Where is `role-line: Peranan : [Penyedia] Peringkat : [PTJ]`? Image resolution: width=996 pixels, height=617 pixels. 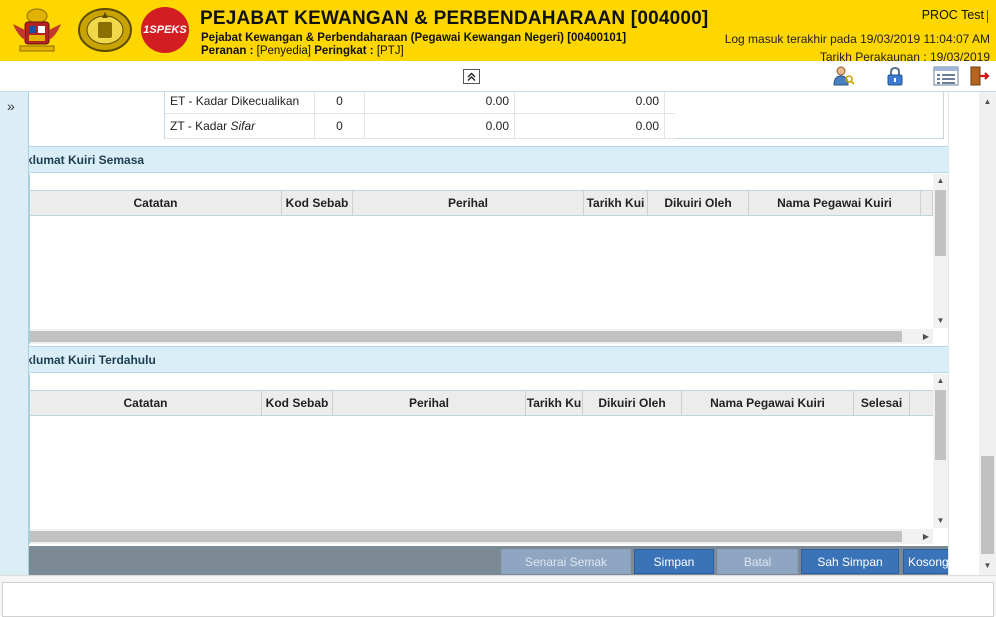 role-line: Peranan : [Penyedia] Peringkat : [PTJ] is located at coordinates (302, 51).